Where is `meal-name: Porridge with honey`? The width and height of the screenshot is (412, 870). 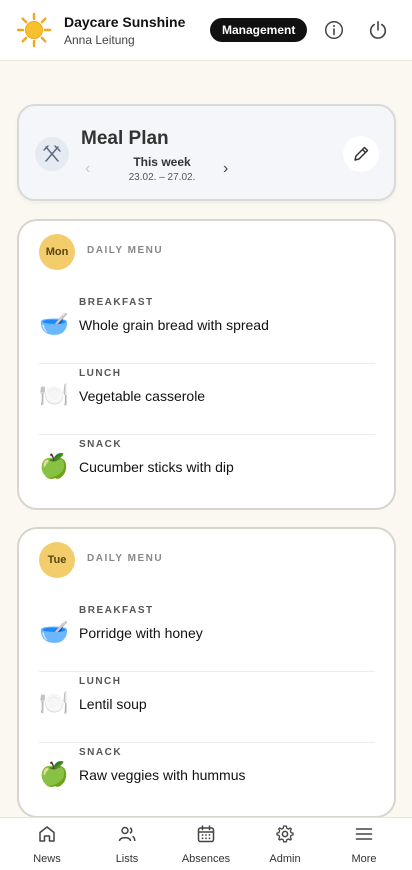
meal-name: Porridge with honey is located at coordinates (141, 633).